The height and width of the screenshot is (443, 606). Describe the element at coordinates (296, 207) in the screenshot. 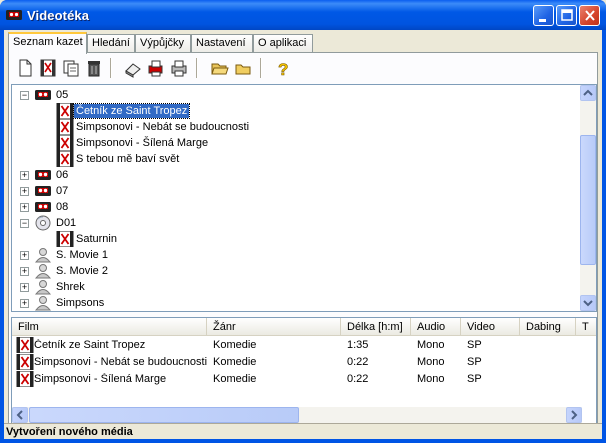

I see `tree-node: +08` at that location.